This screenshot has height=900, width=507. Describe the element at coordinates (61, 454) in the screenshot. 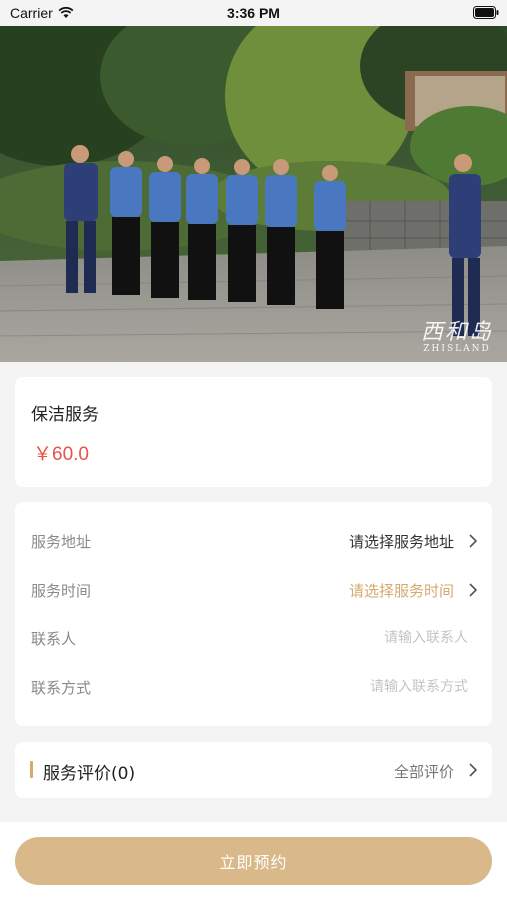

I see `product-price: ￥60.0` at that location.